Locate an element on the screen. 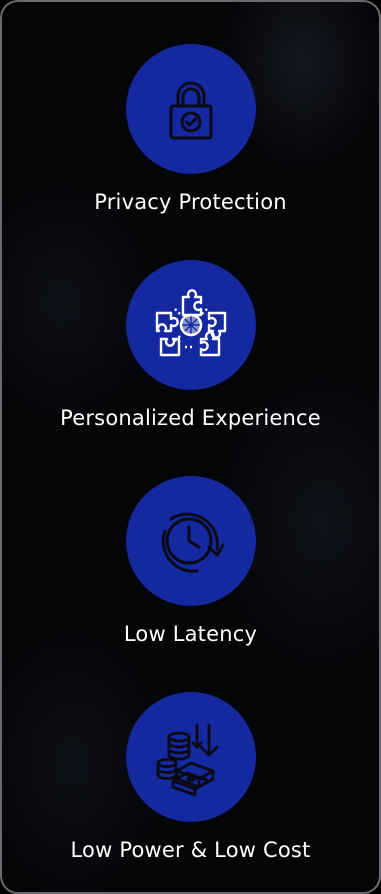 The image size is (381, 894). puzzle-network-icon is located at coordinates (190, 323).